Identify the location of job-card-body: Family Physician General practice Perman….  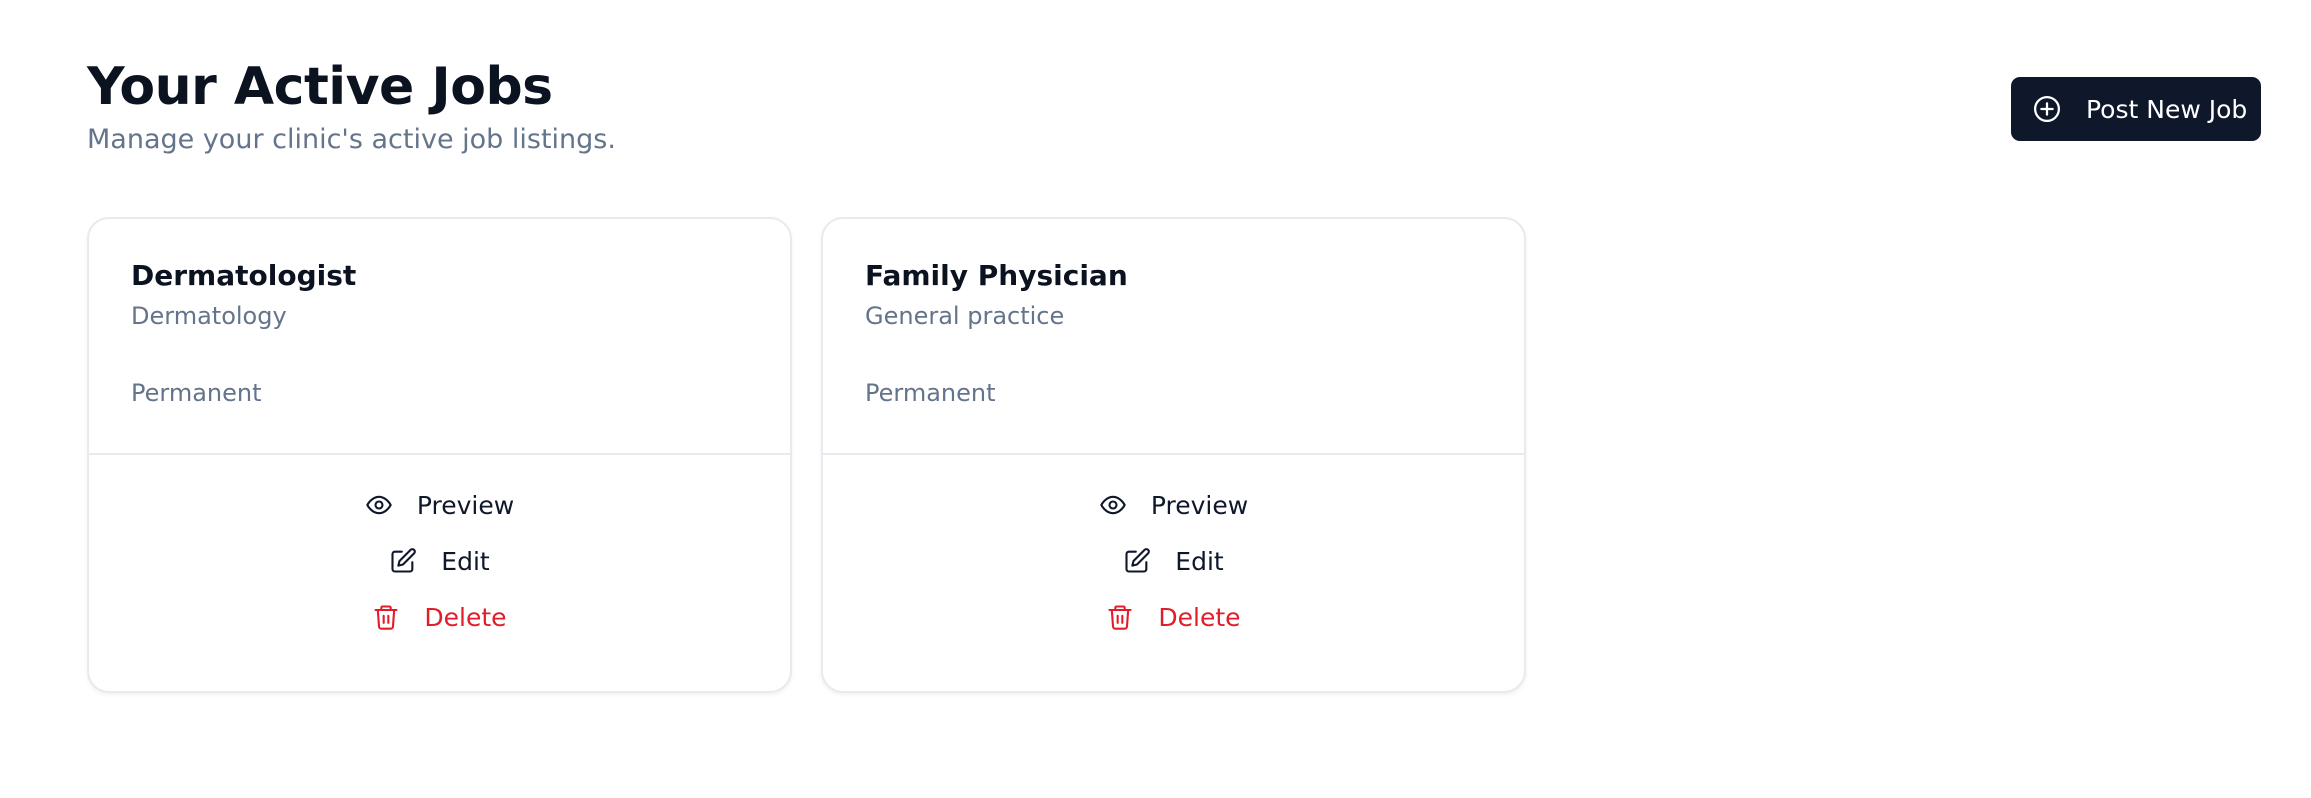
(1173, 337).